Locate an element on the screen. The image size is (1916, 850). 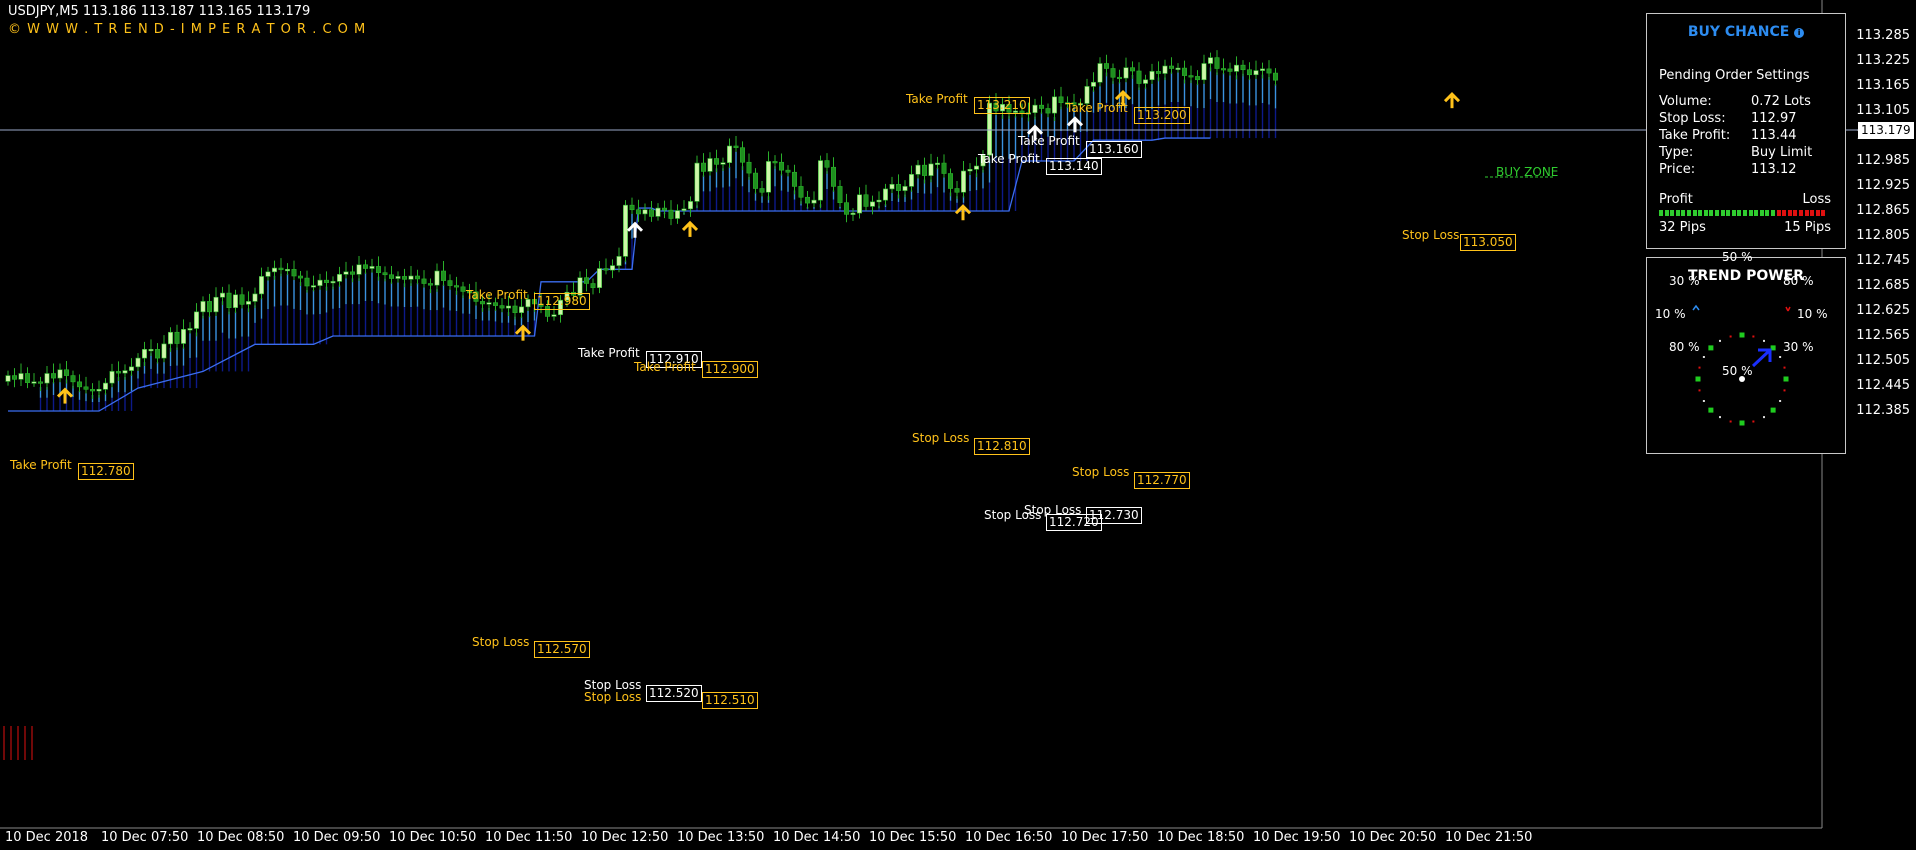
setting-value: 0.72 Lots is located at coordinates (1781, 101).